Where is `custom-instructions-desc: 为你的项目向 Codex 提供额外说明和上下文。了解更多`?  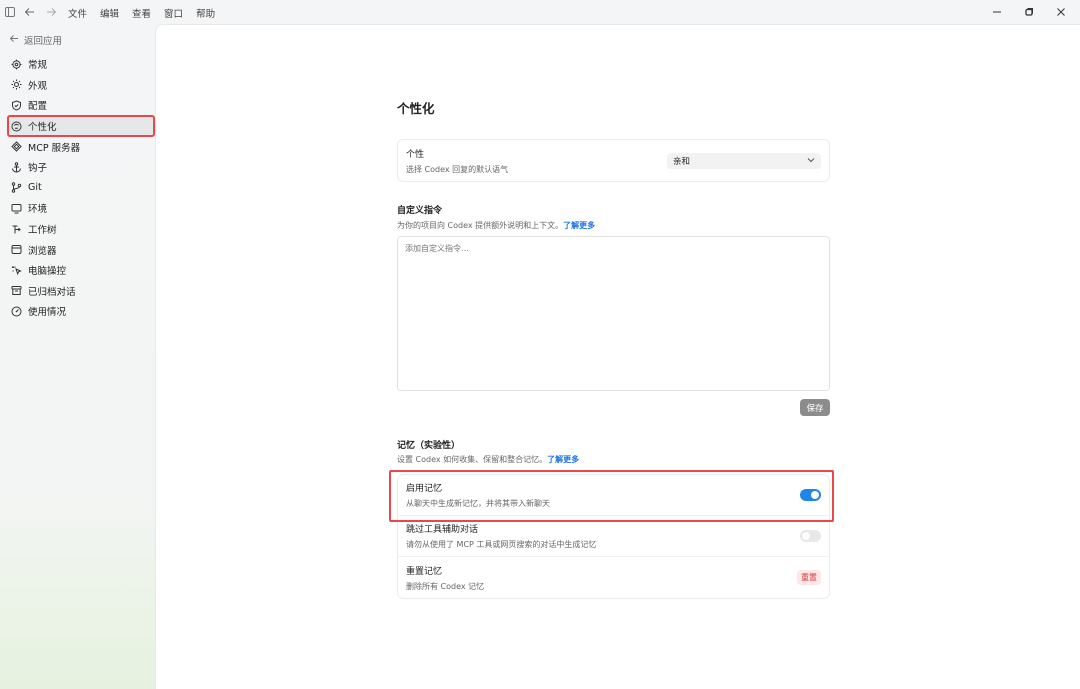 custom-instructions-desc: 为你的项目向 Codex 提供额外说明和上下文。了解更多 is located at coordinates (496, 225).